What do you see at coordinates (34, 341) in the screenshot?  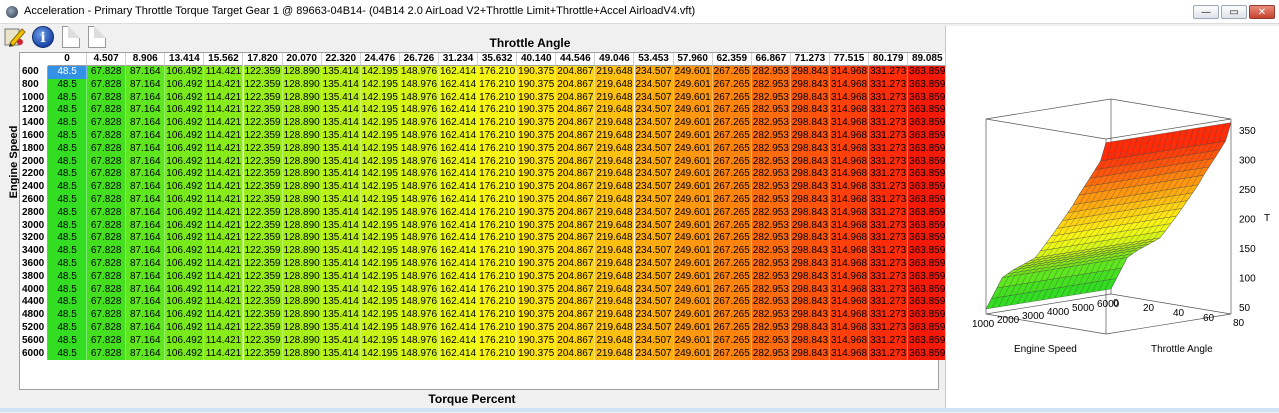 I see `row-header: 5600` at bounding box center [34, 341].